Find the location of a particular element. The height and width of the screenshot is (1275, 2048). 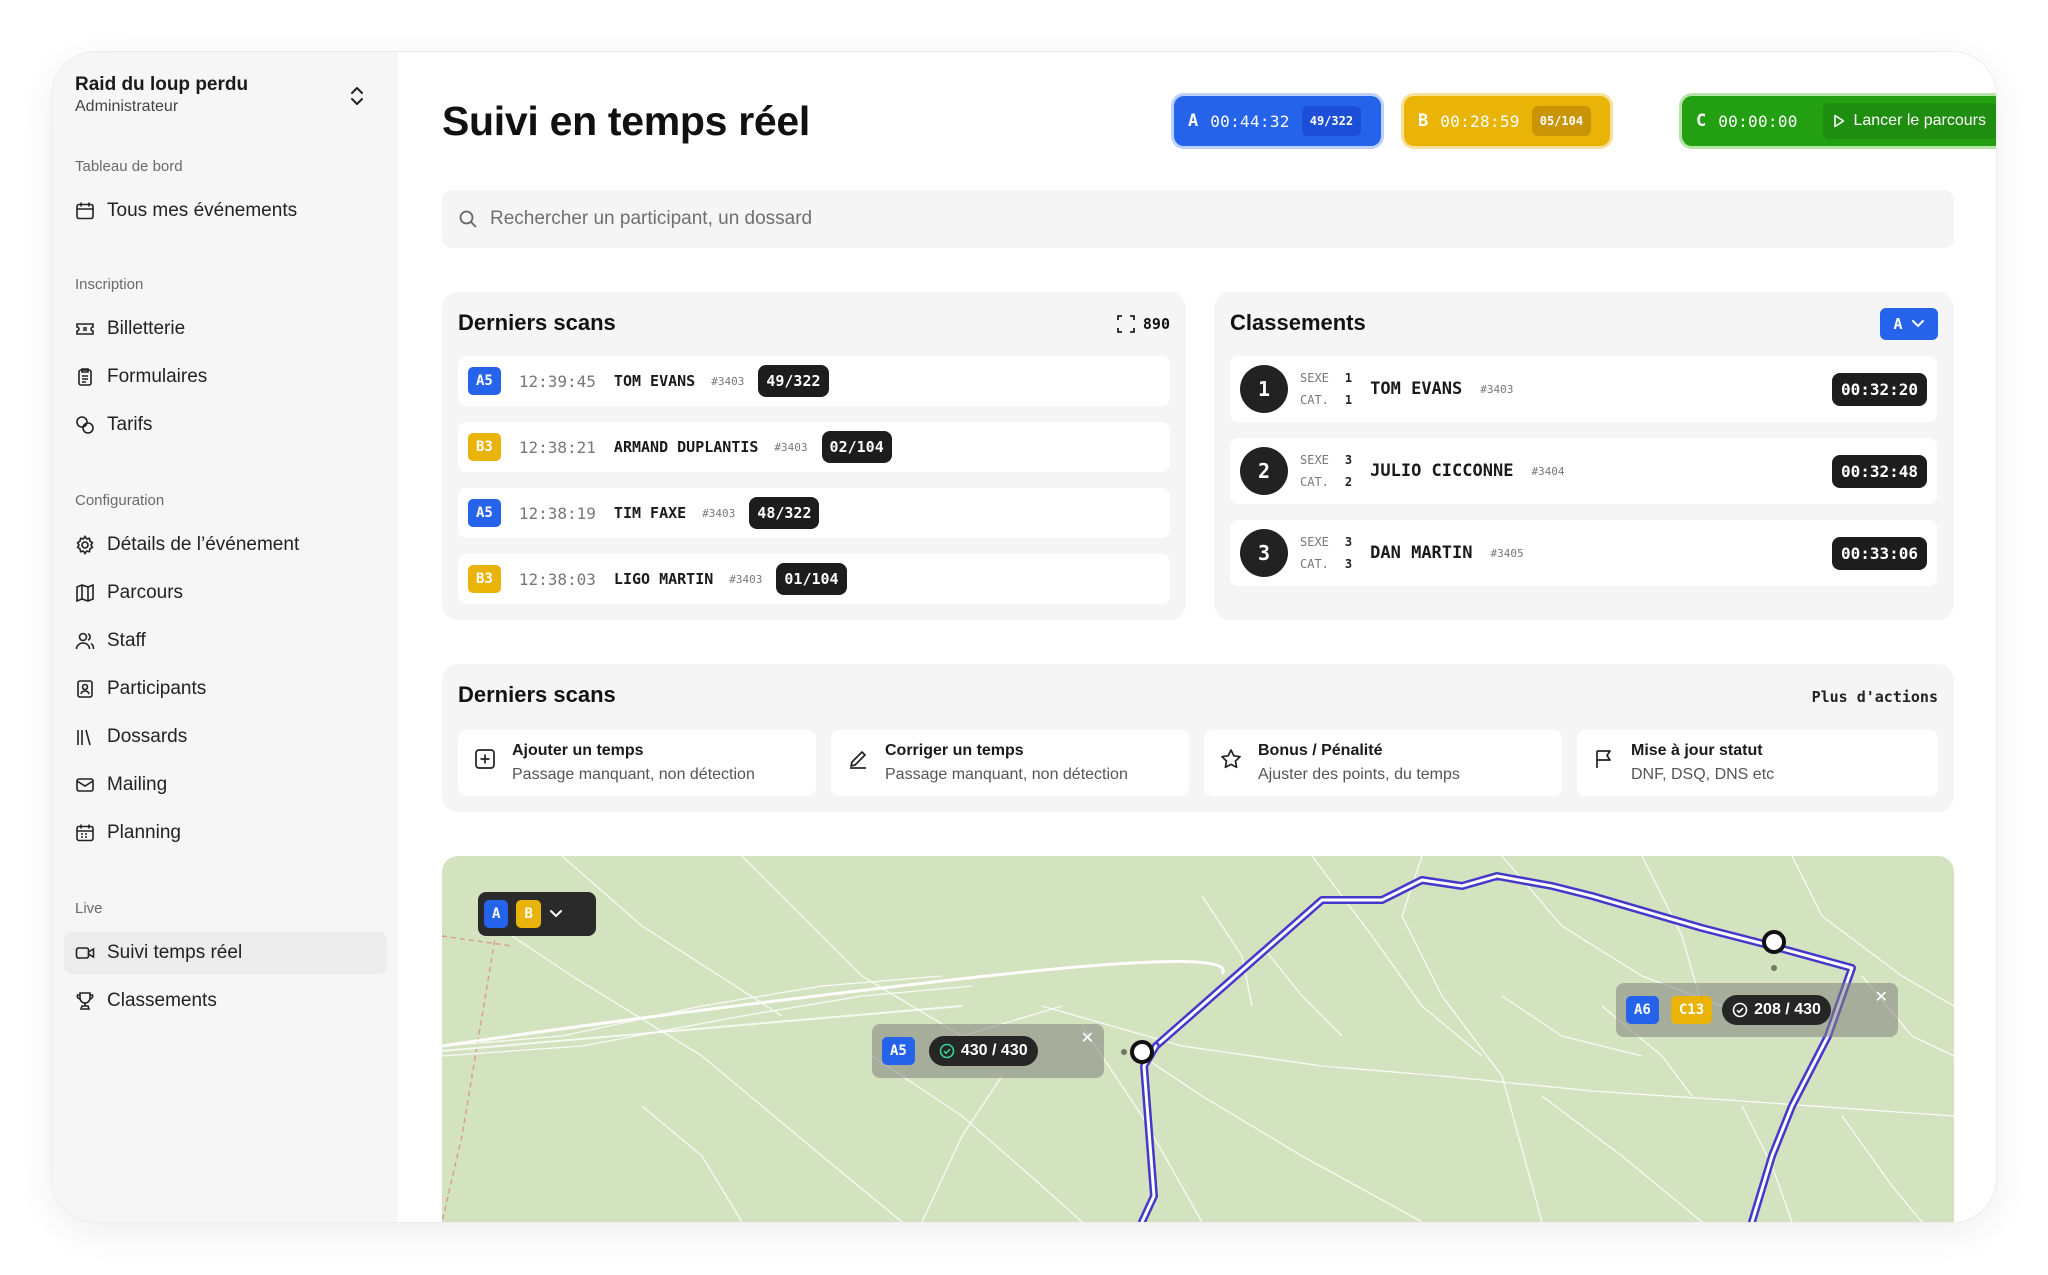

map-course-filter: A B is located at coordinates (537, 914).